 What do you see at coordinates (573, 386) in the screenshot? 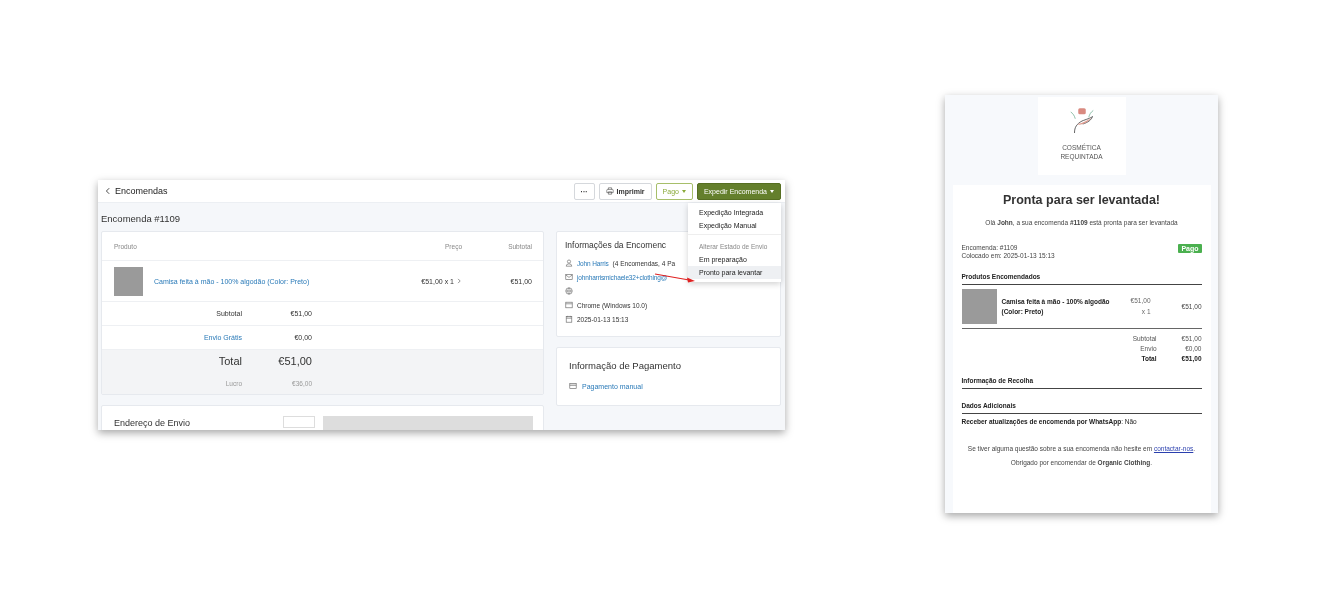
I see `credit-card-icon` at bounding box center [573, 386].